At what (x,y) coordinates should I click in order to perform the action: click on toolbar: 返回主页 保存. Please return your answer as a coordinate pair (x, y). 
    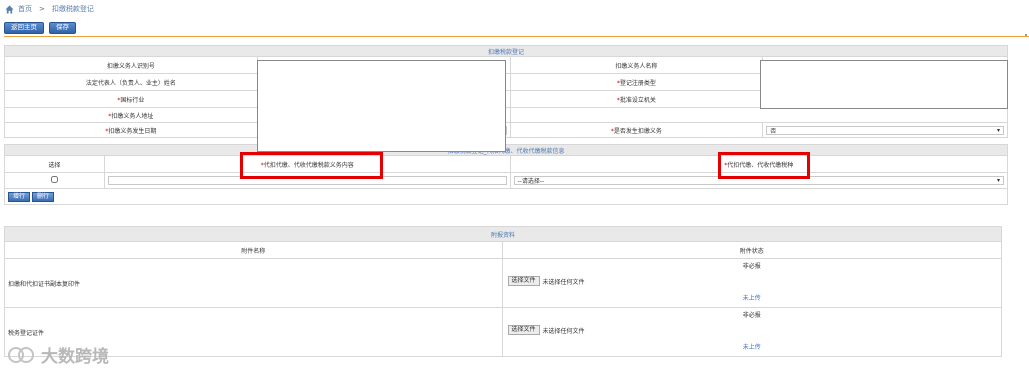
    Looking at the image, I should click on (40, 28).